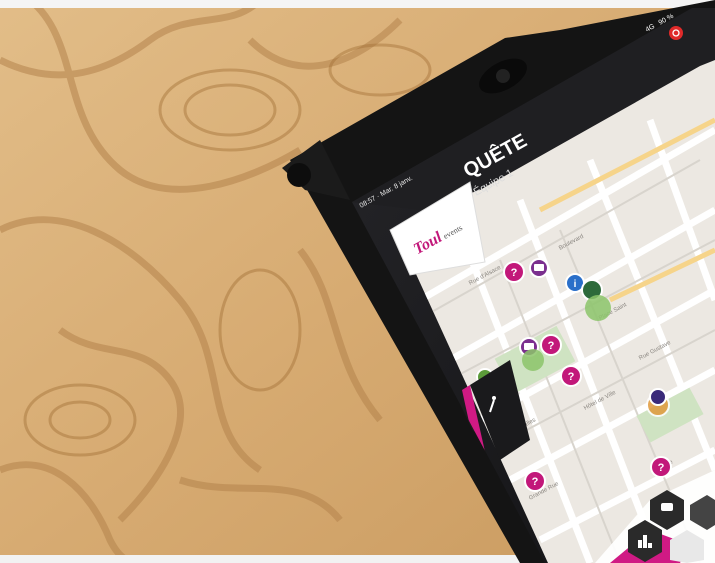 The height and width of the screenshot is (563, 715). What do you see at coordinates (658, 402) in the screenshot?
I see `pin-marker-icon` at bounding box center [658, 402].